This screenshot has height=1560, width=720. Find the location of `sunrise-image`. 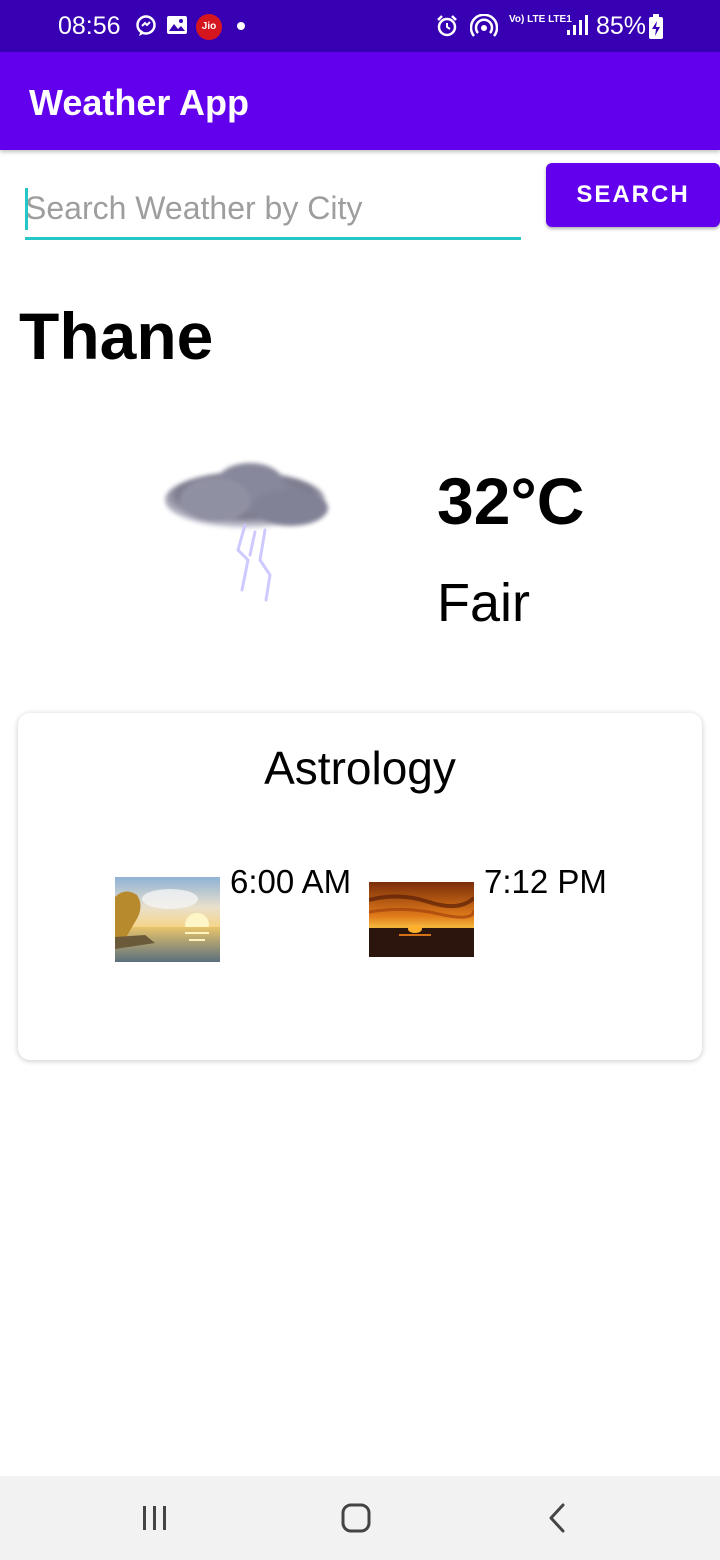

sunrise-image is located at coordinates (167, 919).